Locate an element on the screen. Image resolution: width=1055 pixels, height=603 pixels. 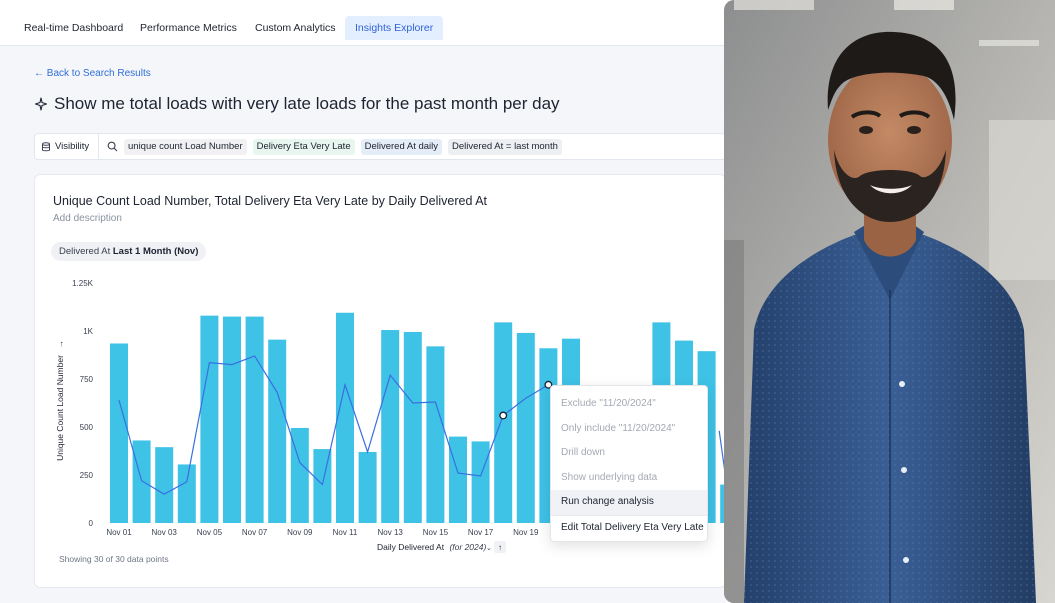
y-tick-label: 500 is located at coordinates (87, 427).